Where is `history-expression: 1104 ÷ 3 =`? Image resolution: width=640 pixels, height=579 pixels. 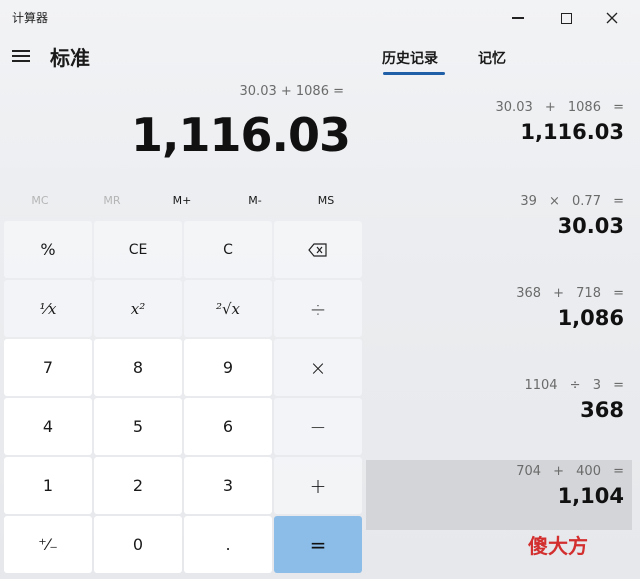 history-expression: 1104 ÷ 3 = is located at coordinates (574, 385).